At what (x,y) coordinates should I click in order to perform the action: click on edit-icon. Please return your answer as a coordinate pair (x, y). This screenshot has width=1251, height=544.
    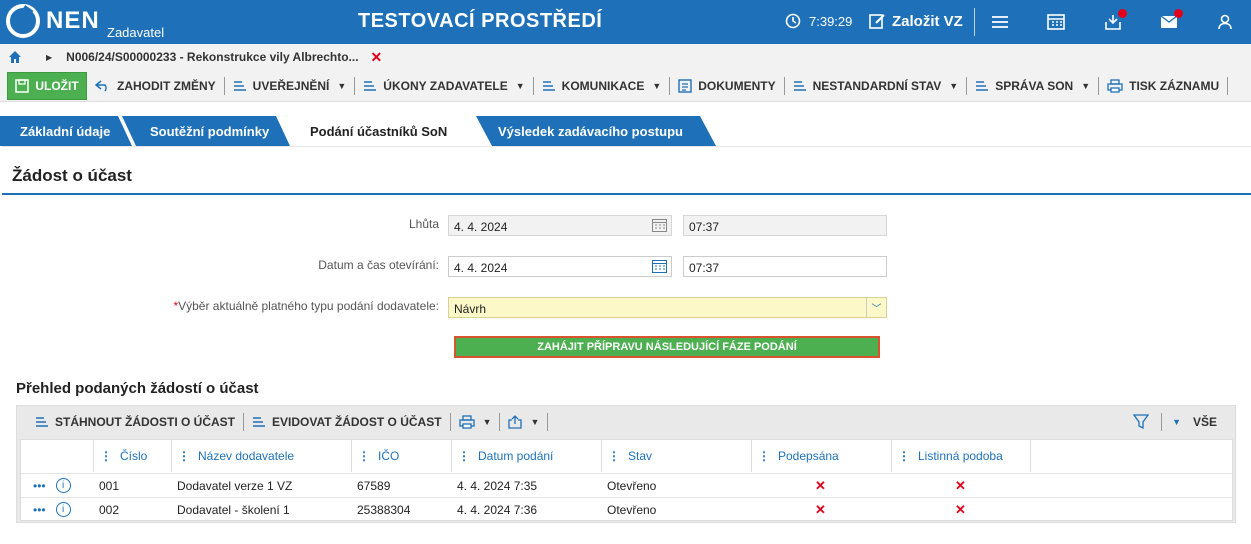
    Looking at the image, I should click on (877, 21).